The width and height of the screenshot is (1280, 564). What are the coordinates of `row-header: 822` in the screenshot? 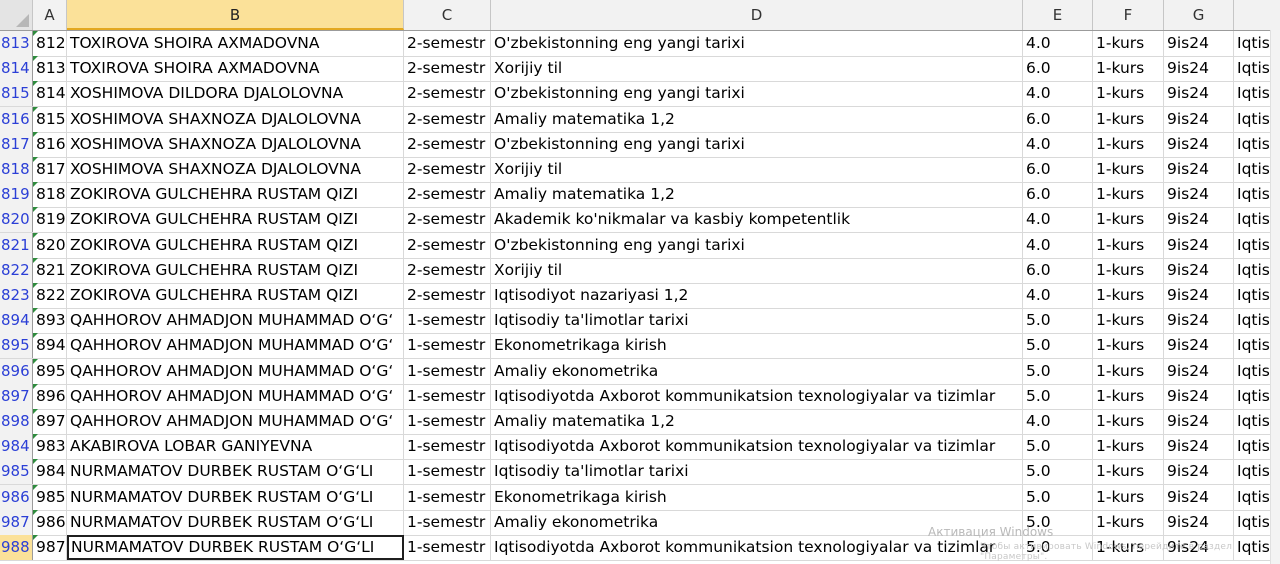 It's located at (16, 270).